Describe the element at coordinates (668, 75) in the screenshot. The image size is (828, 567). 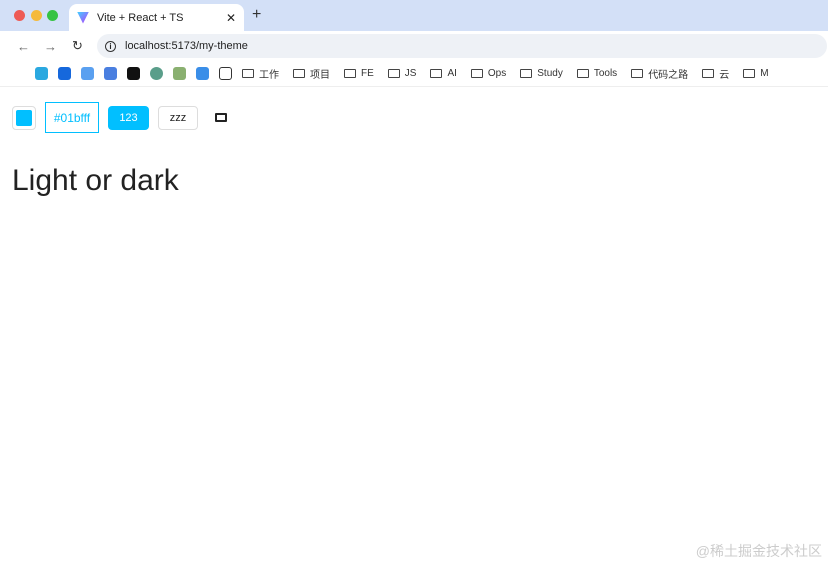
I see `folder-label: 代码之路` at that location.